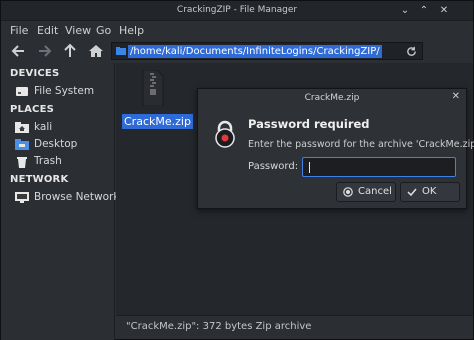 The image size is (474, 340). Describe the element at coordinates (22, 162) in the screenshot. I see `trash-icon` at that location.